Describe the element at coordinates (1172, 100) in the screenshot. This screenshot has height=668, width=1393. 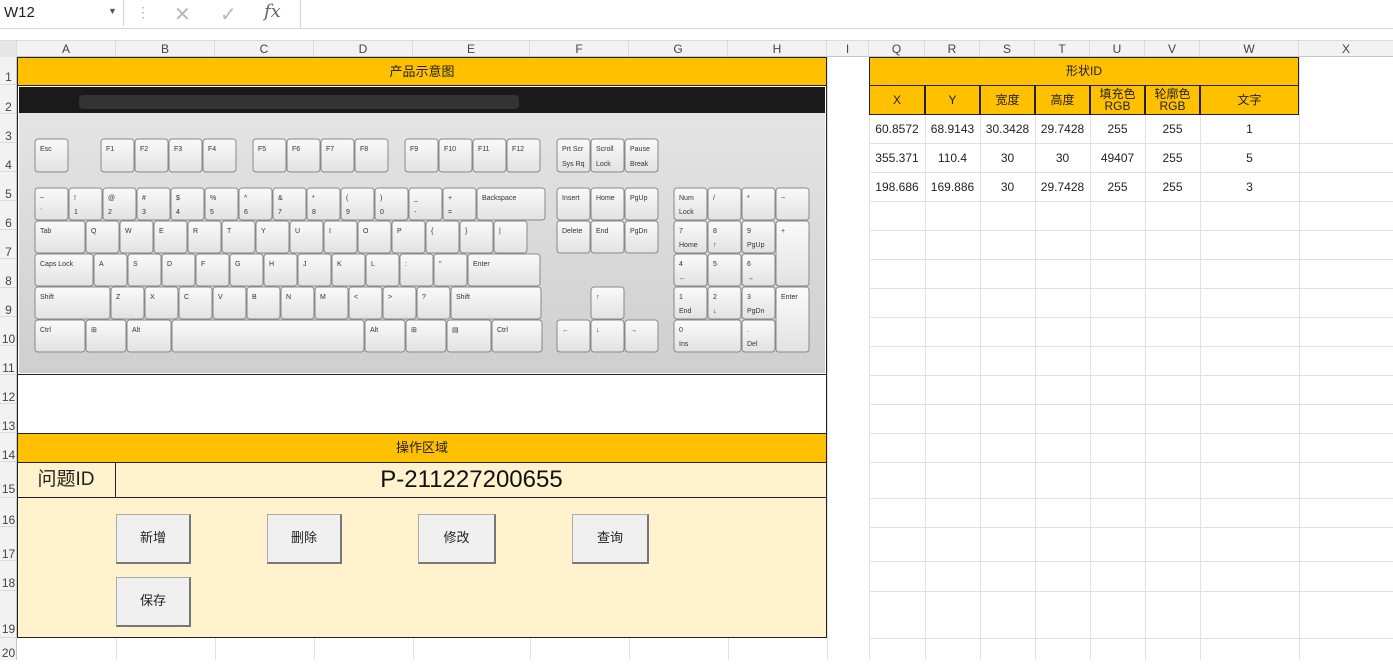
I see `shape-table-header-cell: 轮廓色 RGB` at that location.